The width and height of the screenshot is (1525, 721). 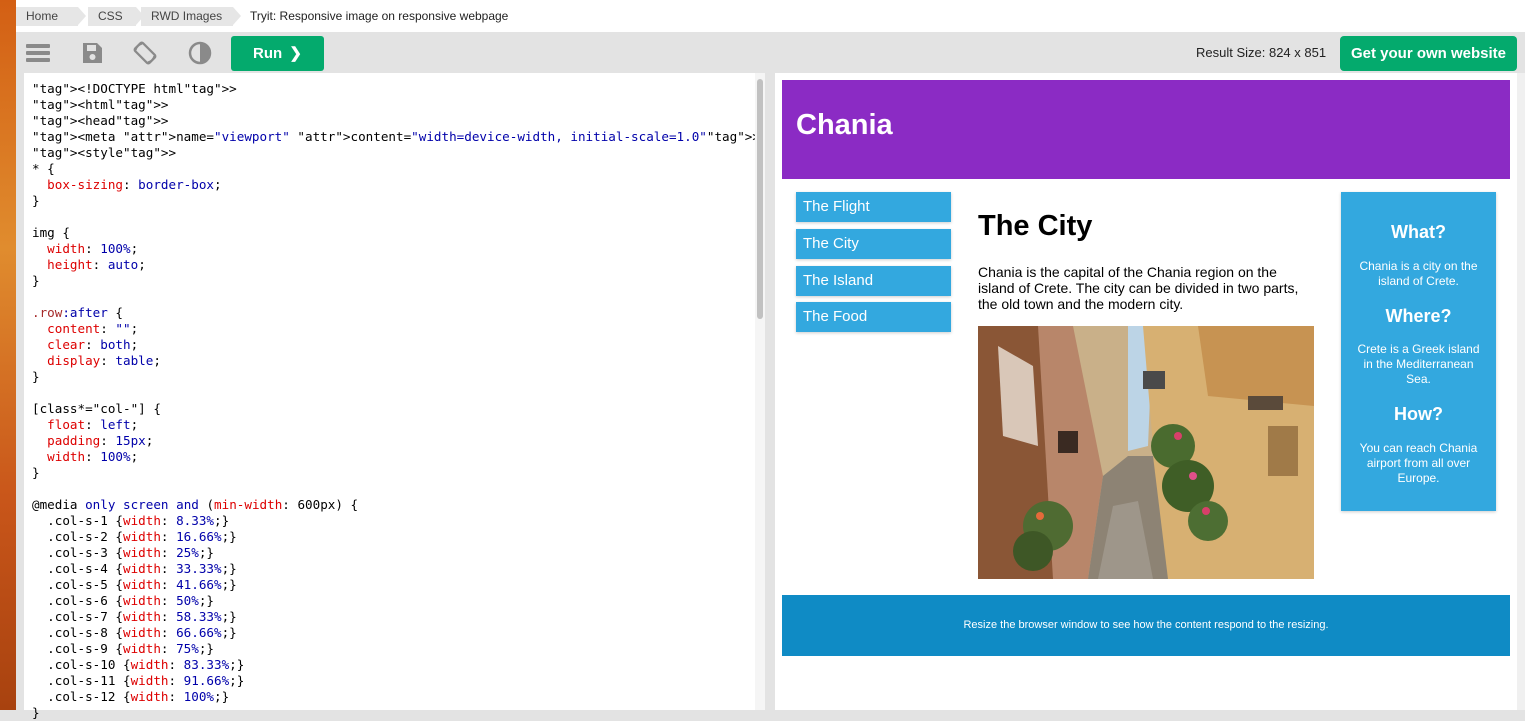 I want to click on result-header-title: Chania, so click(x=844, y=125).